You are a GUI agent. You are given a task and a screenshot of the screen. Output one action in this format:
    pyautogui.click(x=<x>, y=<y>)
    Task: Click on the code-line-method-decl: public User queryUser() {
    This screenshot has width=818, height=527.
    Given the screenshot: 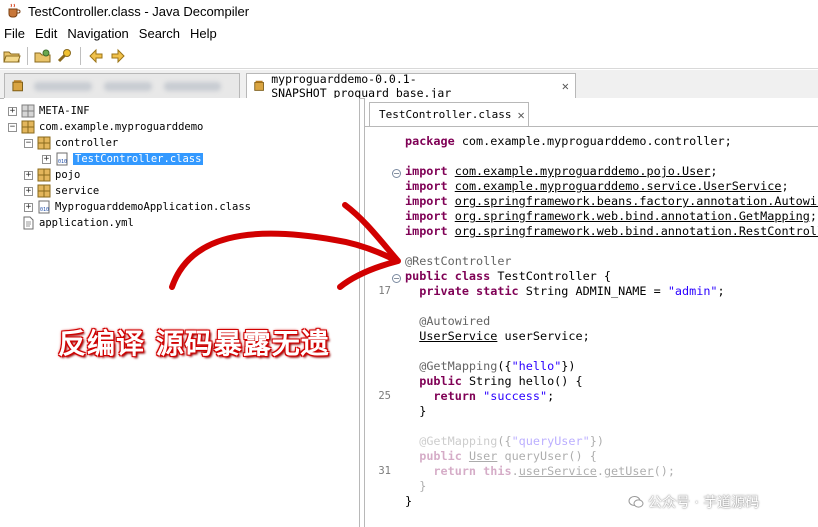 What is the action you would take?
    pyautogui.click(x=501, y=456)
    